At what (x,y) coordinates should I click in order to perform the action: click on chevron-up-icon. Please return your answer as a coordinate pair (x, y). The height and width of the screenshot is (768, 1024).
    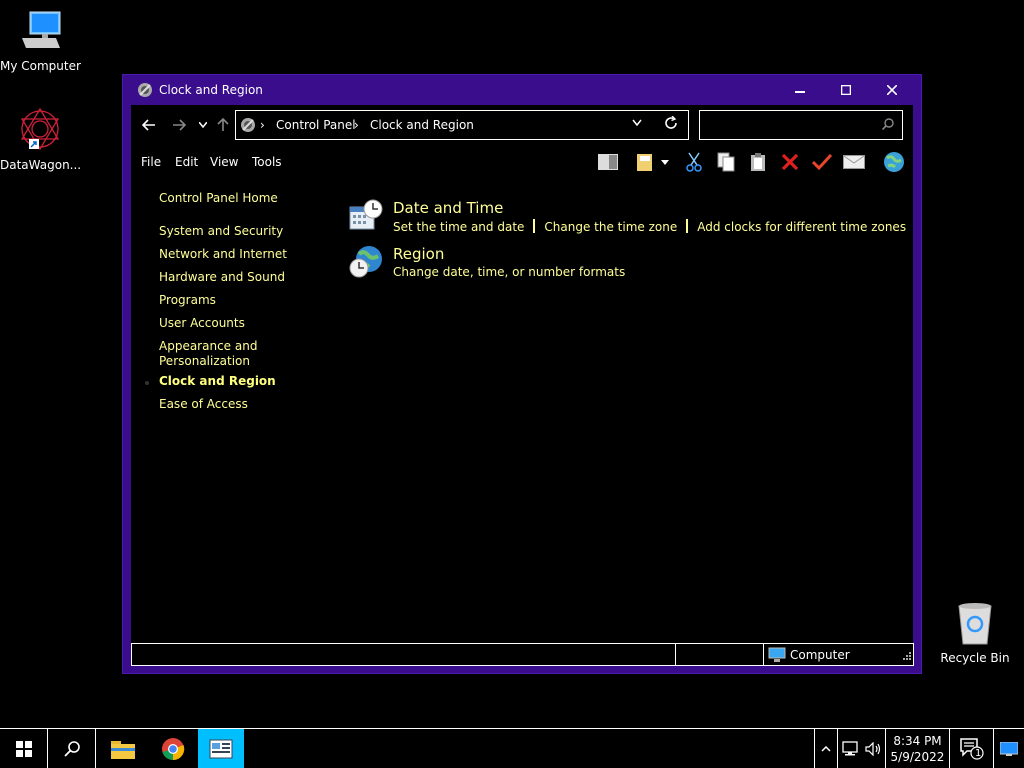
    Looking at the image, I should click on (826, 748).